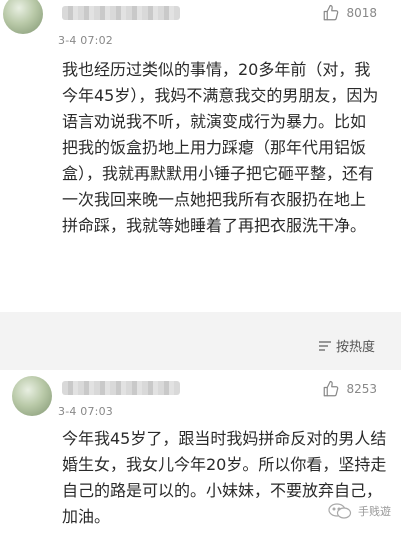 The width and height of the screenshot is (401, 533). I want to click on comment-timestamp: 3-4 07:03, so click(85, 411).